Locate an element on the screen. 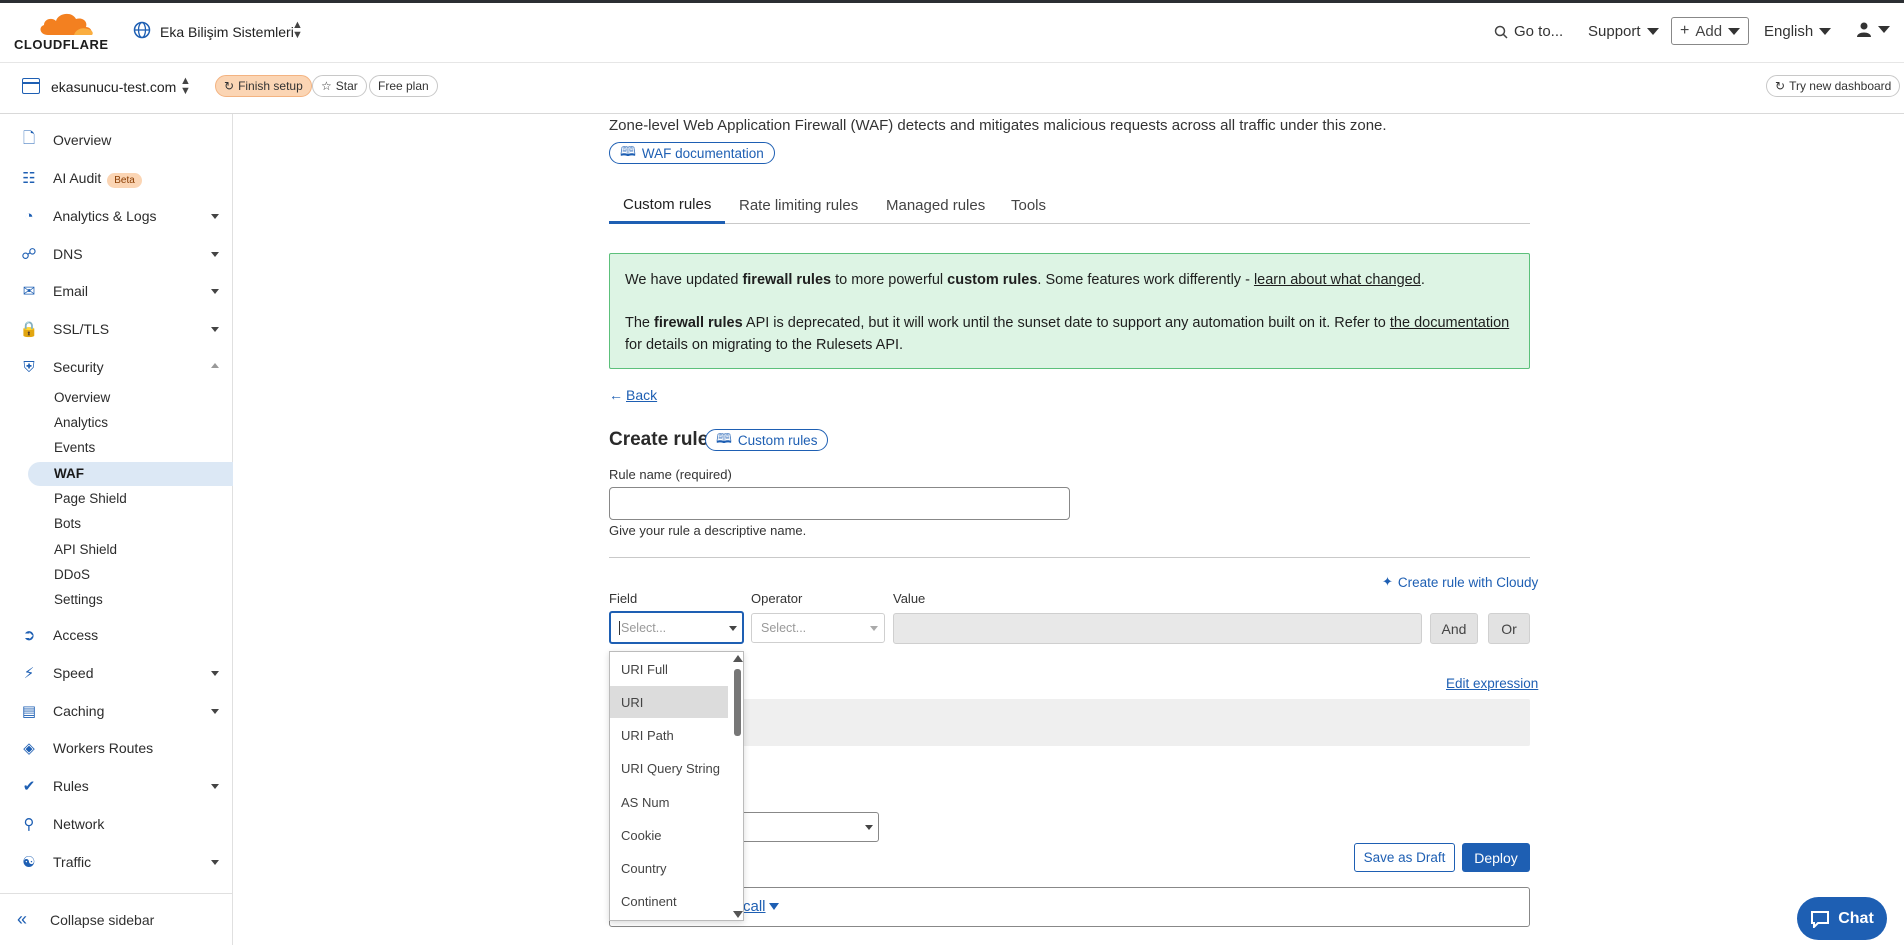 Image resolution: width=1904 pixels, height=945 pixels. globe-icon is located at coordinates (142, 30).